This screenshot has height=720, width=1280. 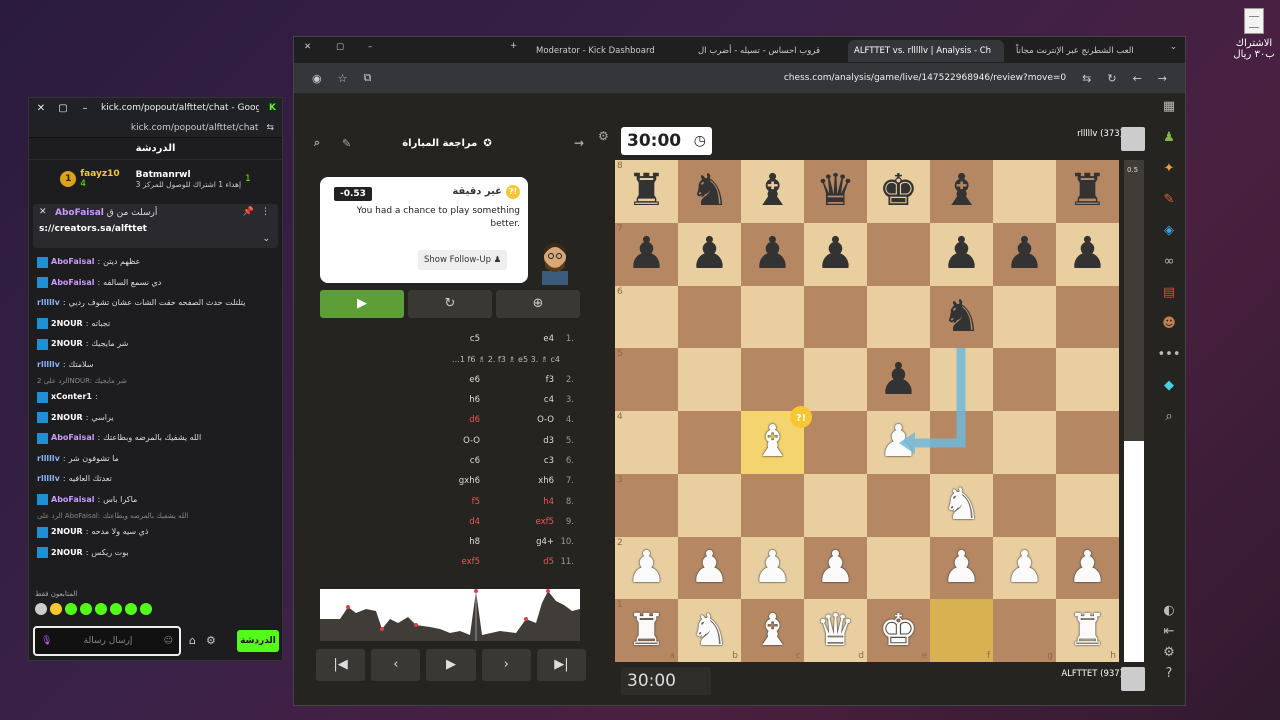 What do you see at coordinates (1087, 505) in the screenshot?
I see `square-h3` at bounding box center [1087, 505].